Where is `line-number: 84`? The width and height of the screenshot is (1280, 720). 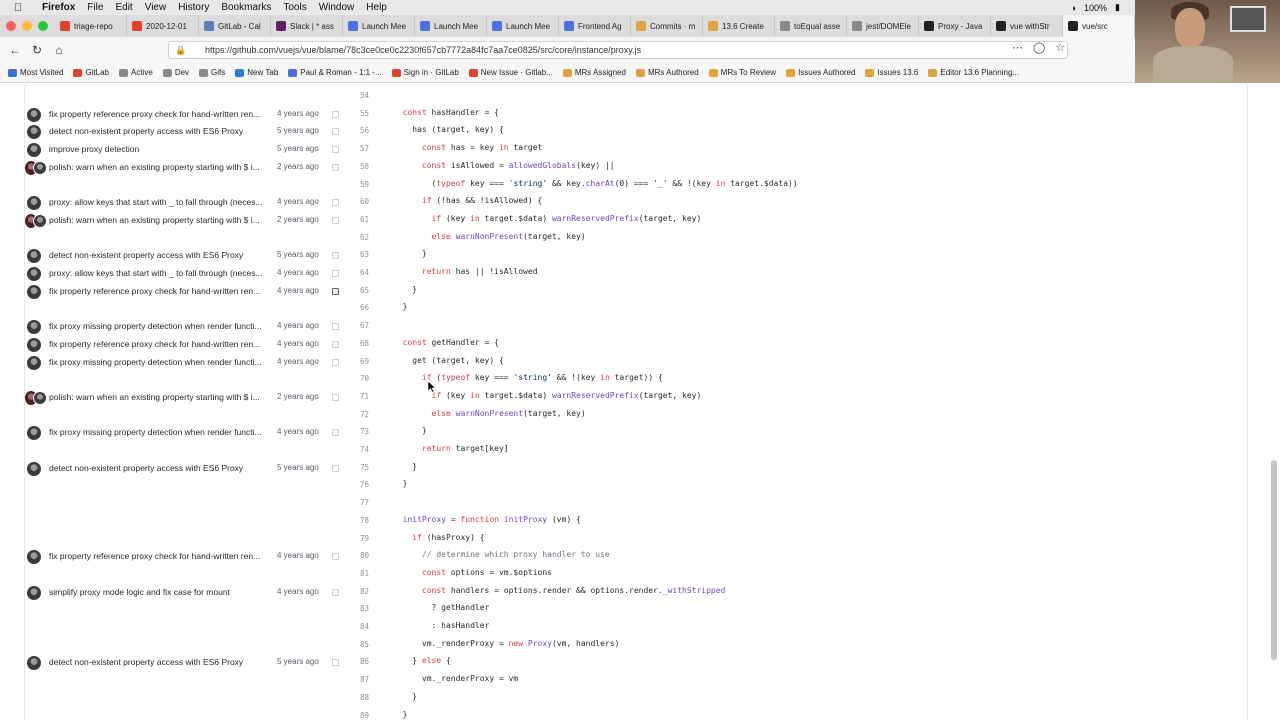
line-number: 84 is located at coordinates (352, 626).